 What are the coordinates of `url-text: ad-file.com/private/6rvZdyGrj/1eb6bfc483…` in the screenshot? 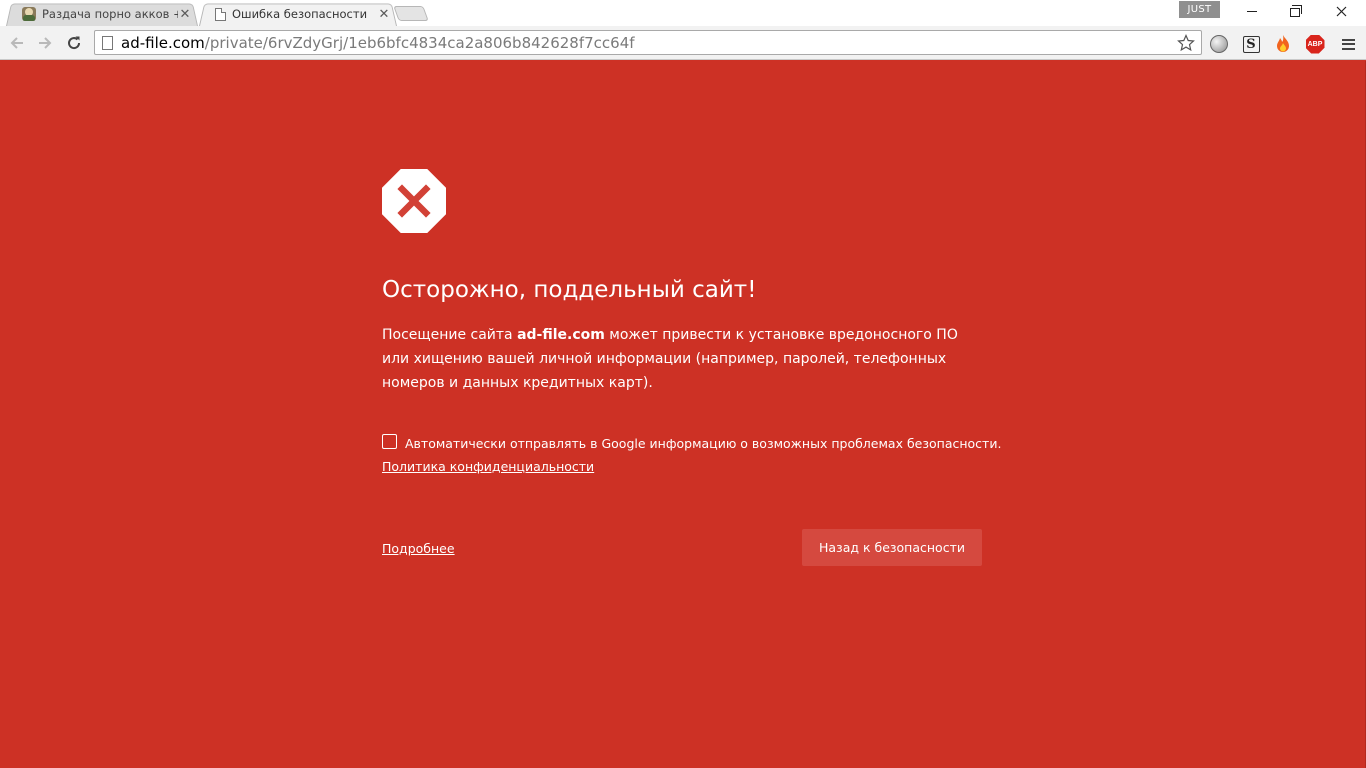 It's located at (378, 43).